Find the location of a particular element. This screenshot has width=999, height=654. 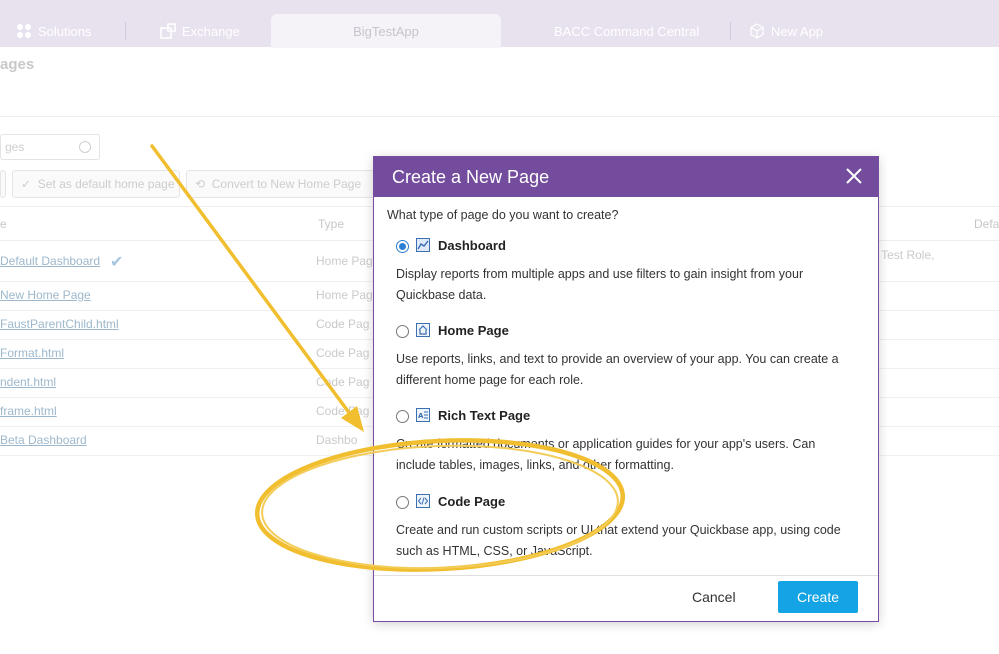

page-name-link: ndent.html is located at coordinates (28, 382).